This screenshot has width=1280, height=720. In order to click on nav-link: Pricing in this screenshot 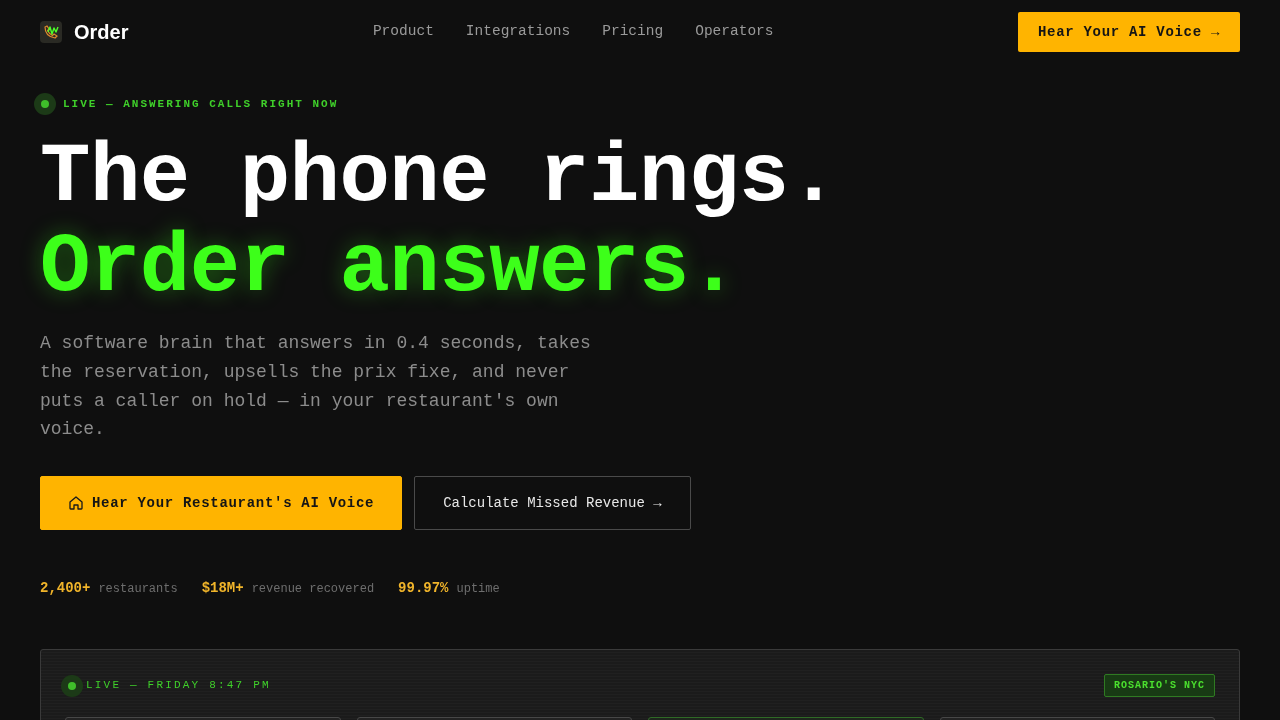, I will do `click(633, 32)`.